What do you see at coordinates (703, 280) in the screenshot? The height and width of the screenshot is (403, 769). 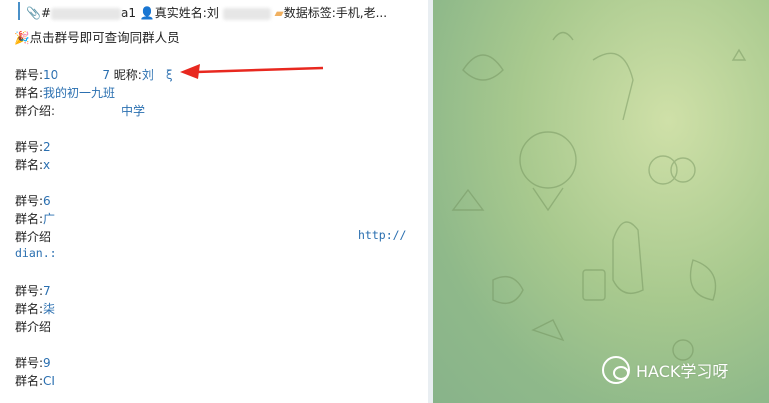 I see `surfboard-doodle` at bounding box center [703, 280].